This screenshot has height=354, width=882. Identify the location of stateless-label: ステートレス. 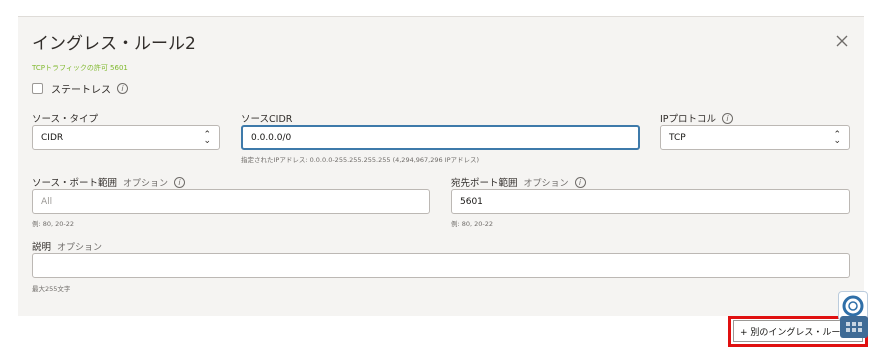
(81, 90).